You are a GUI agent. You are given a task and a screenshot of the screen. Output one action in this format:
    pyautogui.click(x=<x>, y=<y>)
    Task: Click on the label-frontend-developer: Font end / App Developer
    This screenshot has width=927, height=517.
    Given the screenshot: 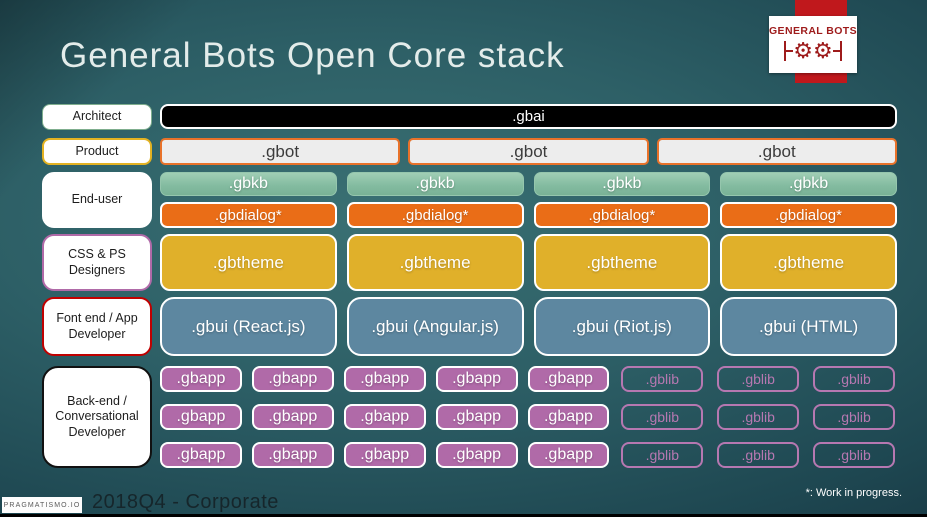 What is the action you would take?
    pyautogui.click(x=97, y=326)
    